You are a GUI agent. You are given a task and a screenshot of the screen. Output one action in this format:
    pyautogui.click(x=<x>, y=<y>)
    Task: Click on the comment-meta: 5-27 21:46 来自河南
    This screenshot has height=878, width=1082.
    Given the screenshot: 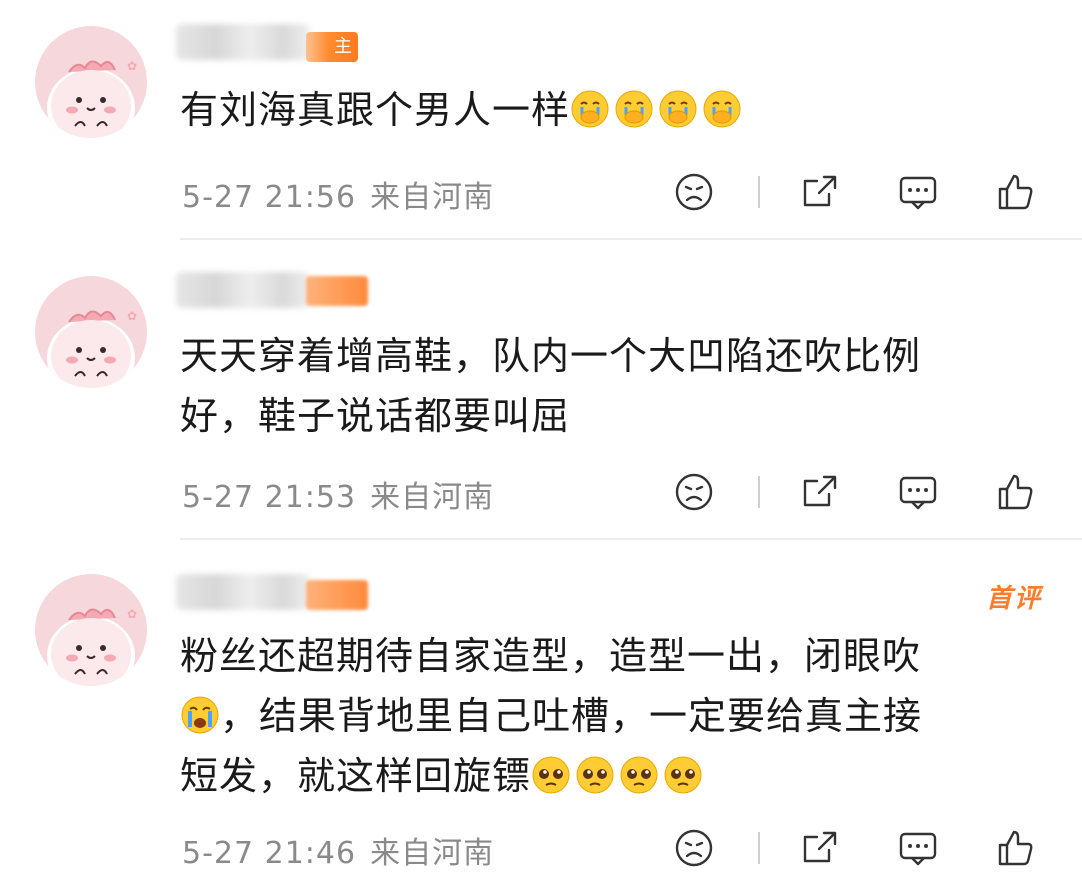 What is the action you would take?
    pyautogui.click(x=338, y=850)
    